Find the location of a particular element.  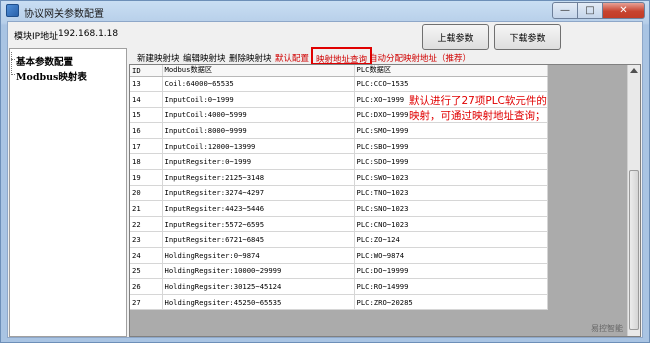

auto-assign-button: 自动分配映射地址（推荐） is located at coordinates (420, 58).